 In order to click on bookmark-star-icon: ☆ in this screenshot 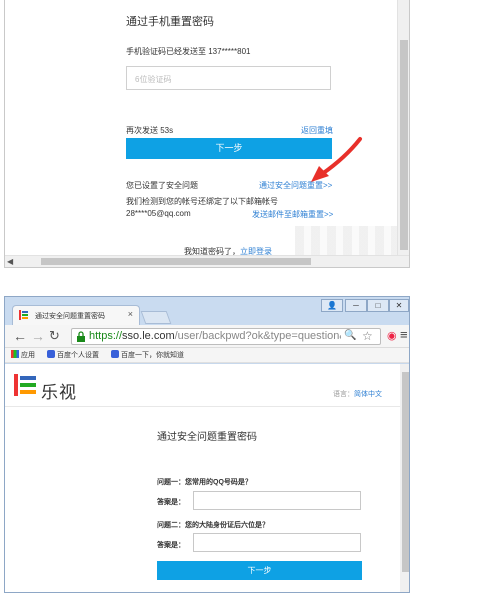, I will do `click(367, 336)`.